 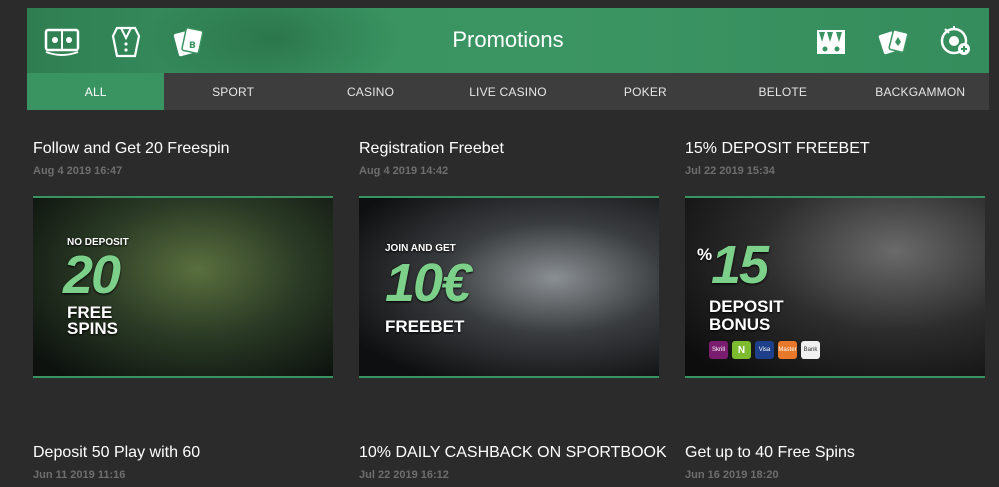 What do you see at coordinates (425, 326) in the screenshot?
I see `banner-line2: FREEBET` at bounding box center [425, 326].